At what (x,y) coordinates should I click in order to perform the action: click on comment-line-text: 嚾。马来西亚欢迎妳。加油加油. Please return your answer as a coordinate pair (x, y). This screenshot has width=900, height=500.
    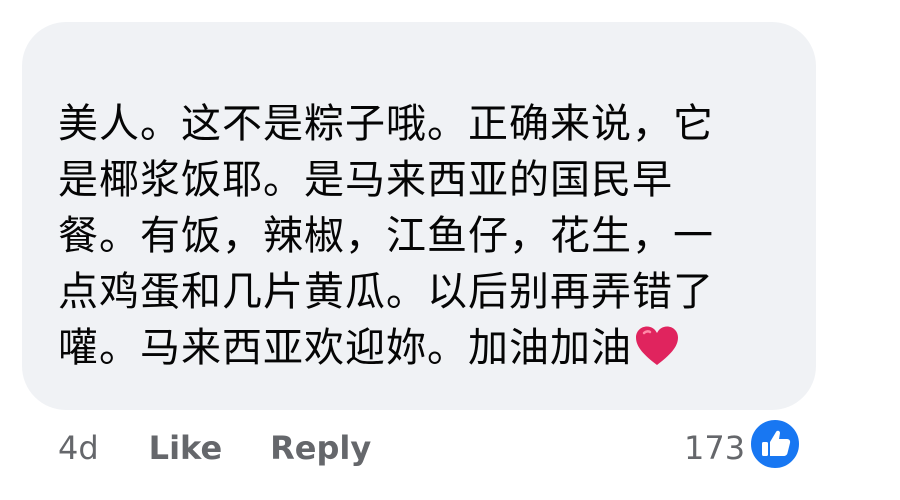
    Looking at the image, I should click on (345, 348).